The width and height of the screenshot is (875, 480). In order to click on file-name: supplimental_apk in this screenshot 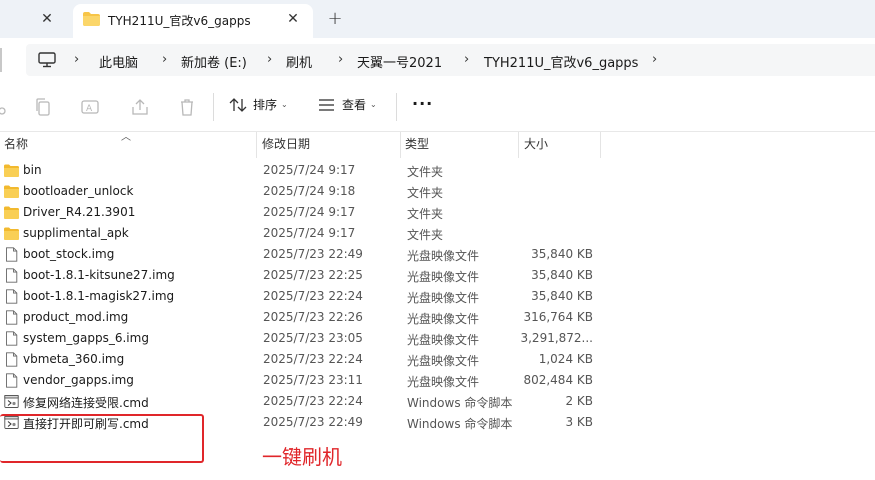, I will do `click(76, 233)`.